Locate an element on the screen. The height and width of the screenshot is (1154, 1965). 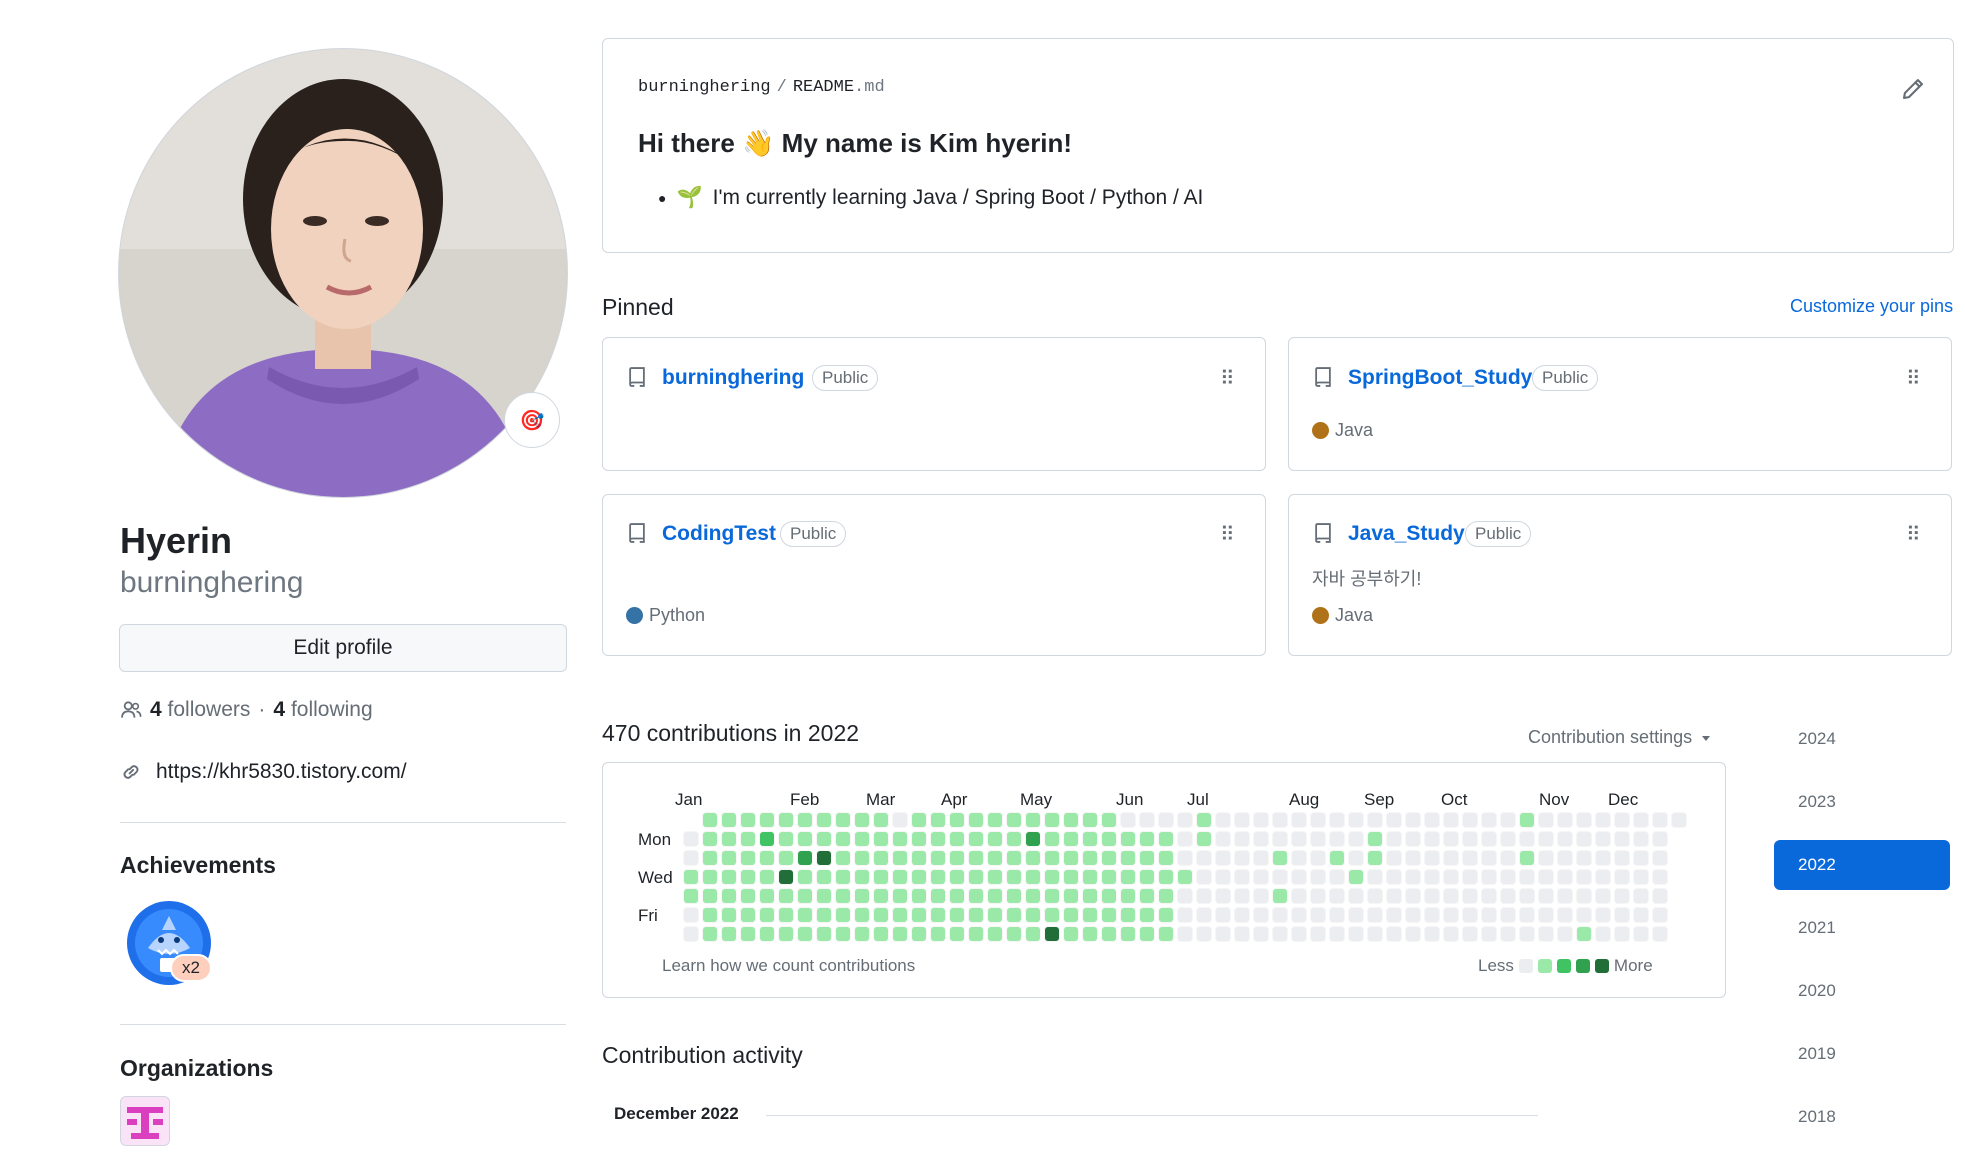
year-link-2019: 2019 is located at coordinates (1862, 1054).